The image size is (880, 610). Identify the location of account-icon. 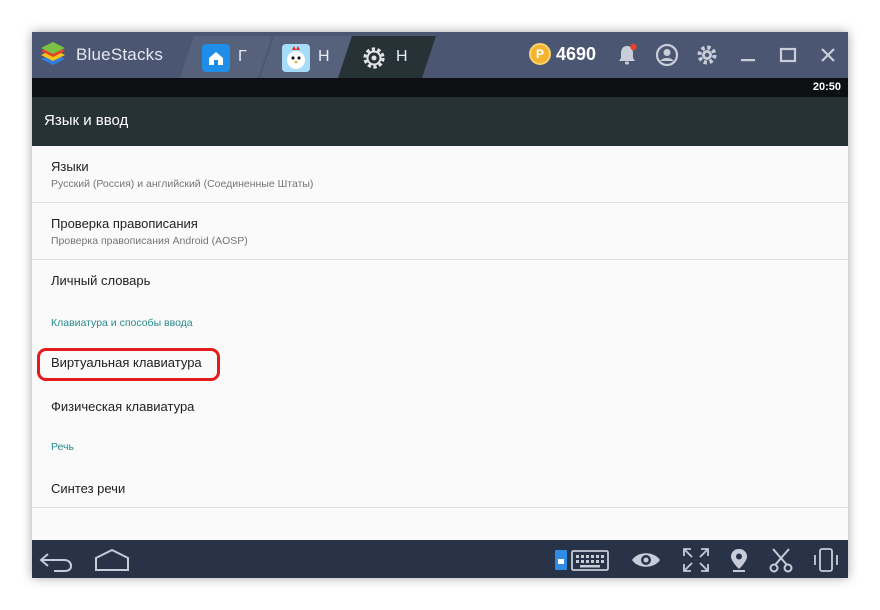
(667, 55).